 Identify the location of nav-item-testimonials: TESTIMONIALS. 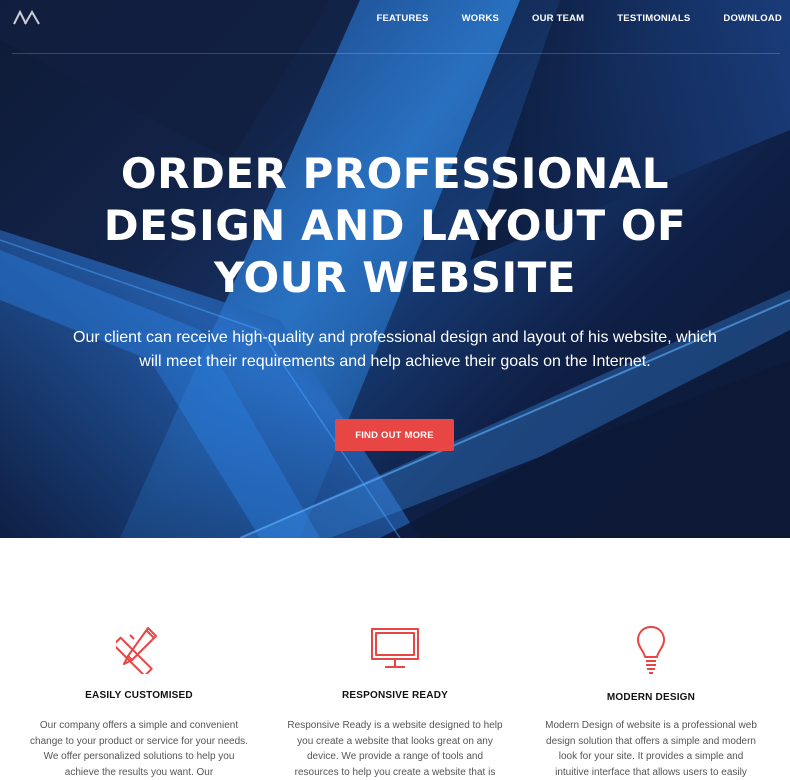
(653, 18).